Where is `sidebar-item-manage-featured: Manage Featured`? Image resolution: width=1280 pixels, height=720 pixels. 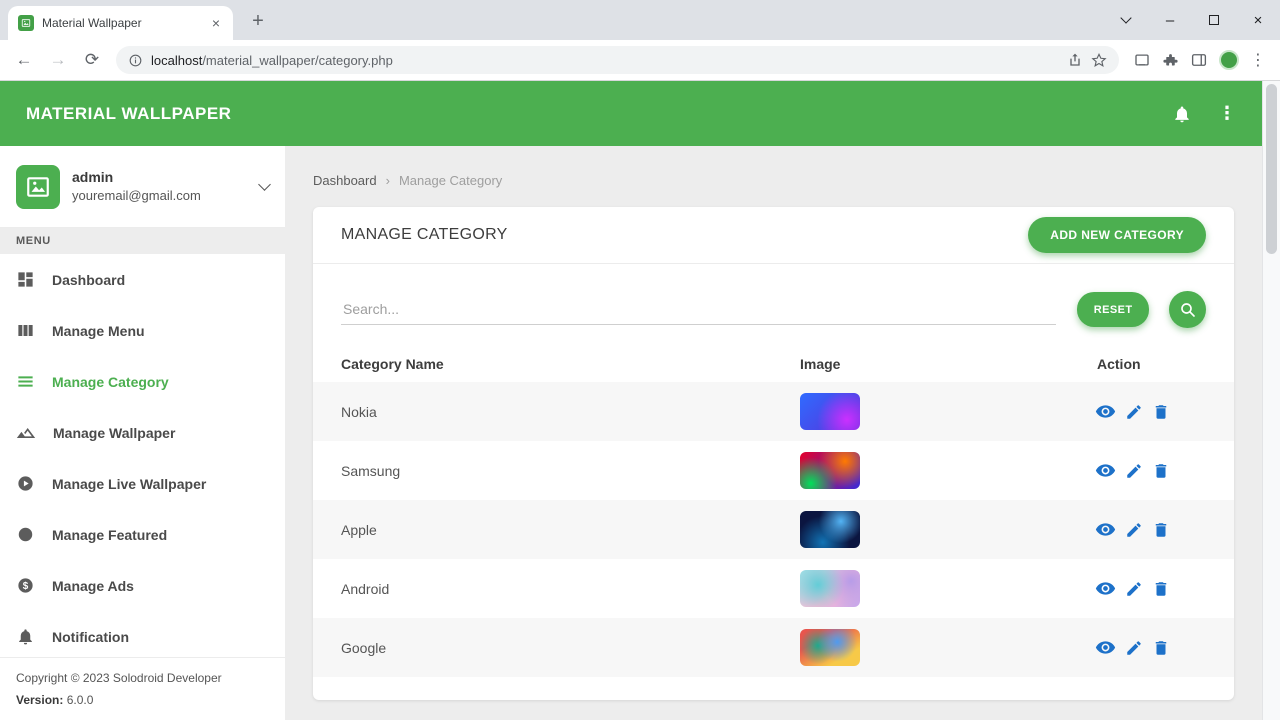 sidebar-item-manage-featured: Manage Featured is located at coordinates (142, 534).